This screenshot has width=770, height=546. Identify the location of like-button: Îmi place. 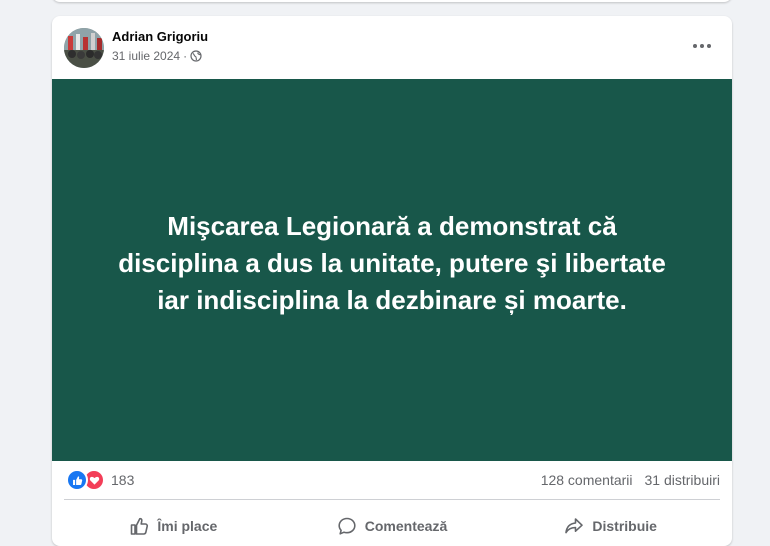
(173, 522).